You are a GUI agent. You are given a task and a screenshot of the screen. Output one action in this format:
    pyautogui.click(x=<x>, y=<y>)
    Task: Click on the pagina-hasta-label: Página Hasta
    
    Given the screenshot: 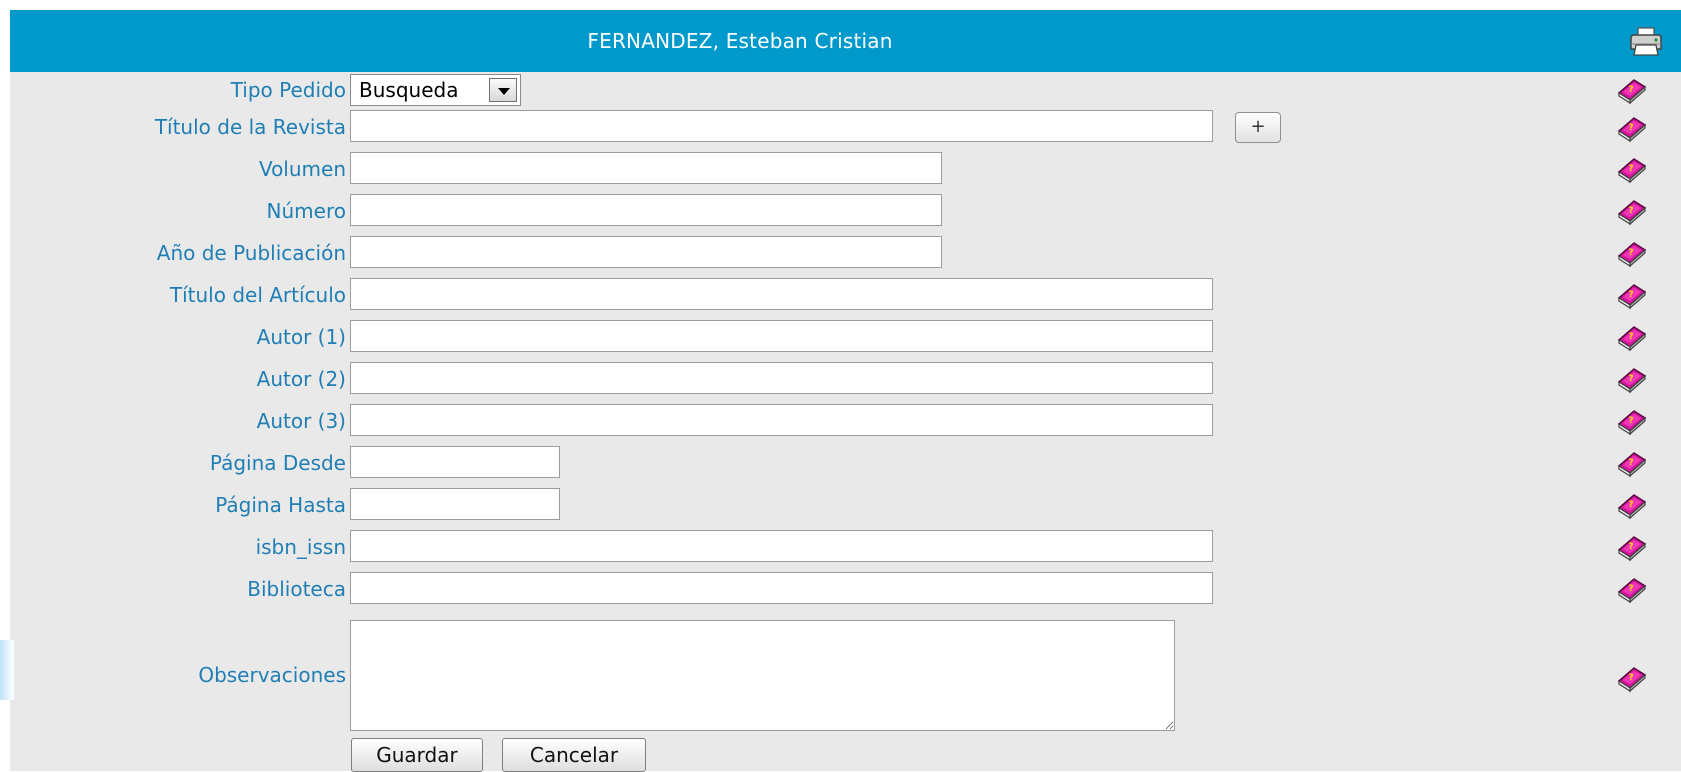 What is the action you would take?
    pyautogui.click(x=280, y=505)
    